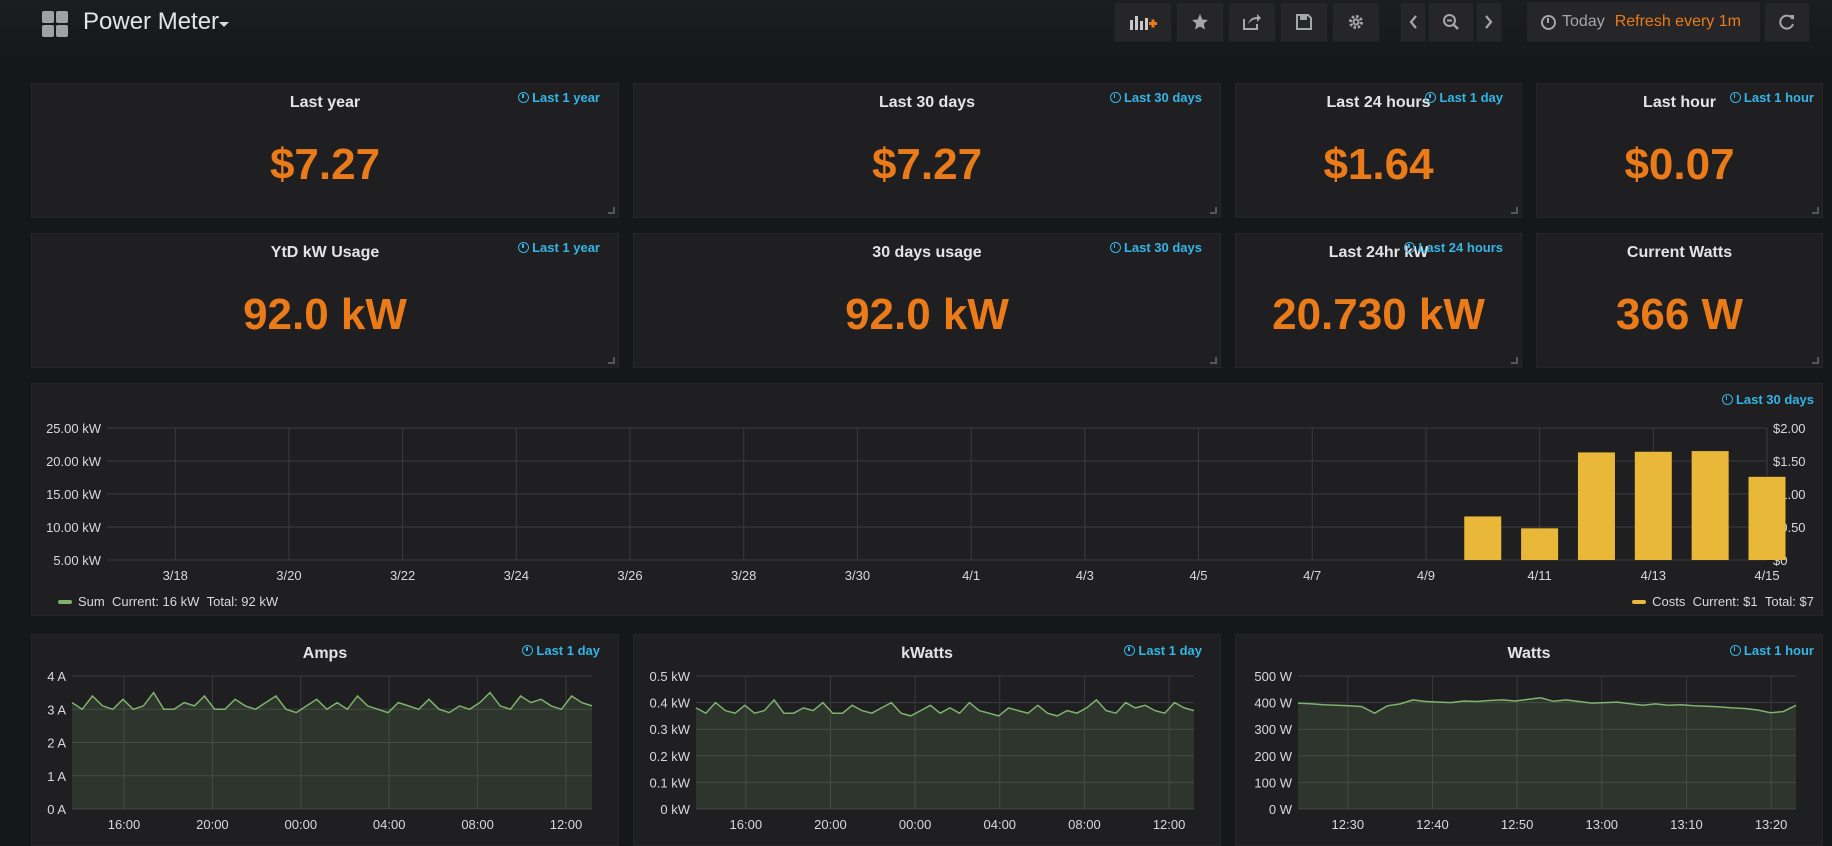  I want to click on stat-panel-ytd-kw-usage: YtD kW Usage Last 1 year 92.0 kW, so click(325, 300).